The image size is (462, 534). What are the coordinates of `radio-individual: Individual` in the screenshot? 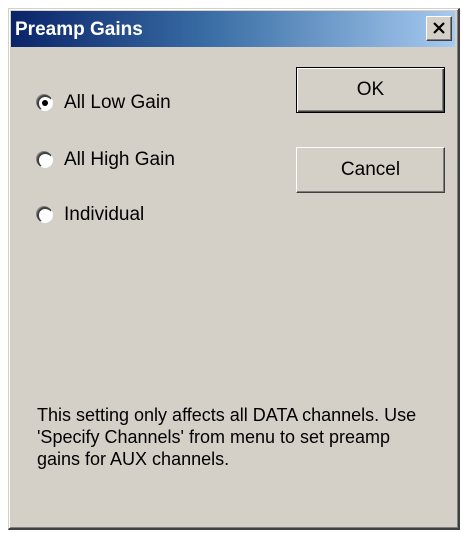 It's located at (90, 215).